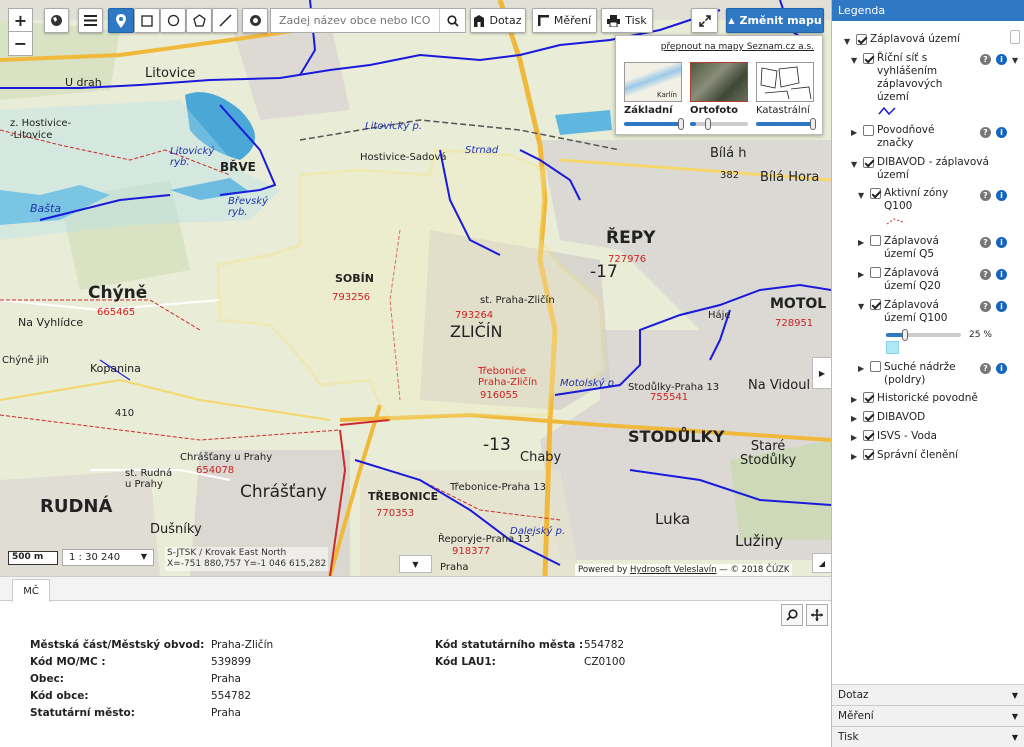 The image size is (1024, 747). Describe the element at coordinates (673, 570) in the screenshot. I see `attribution-link: Hydrosoft Veleslavín` at that location.